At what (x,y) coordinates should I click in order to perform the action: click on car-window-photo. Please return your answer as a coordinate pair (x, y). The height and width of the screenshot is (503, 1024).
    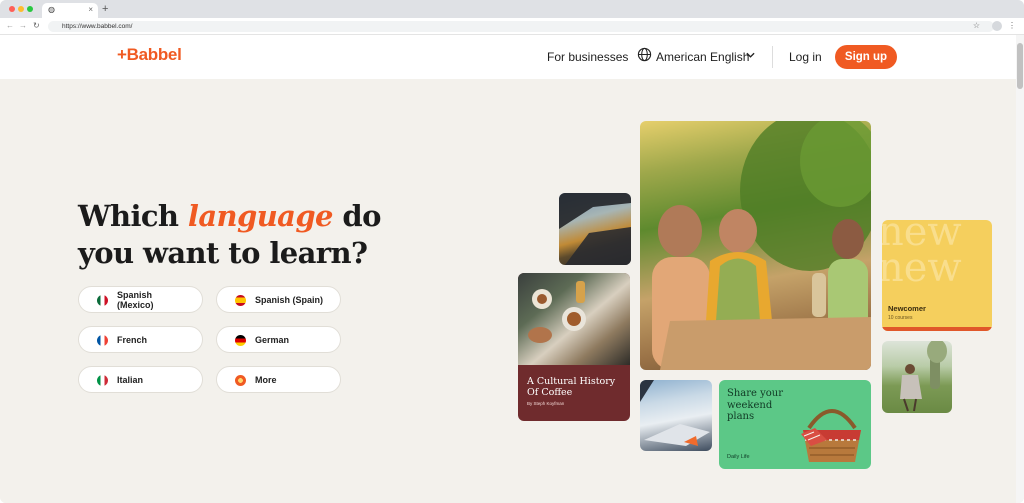
    Looking at the image, I should click on (595, 229).